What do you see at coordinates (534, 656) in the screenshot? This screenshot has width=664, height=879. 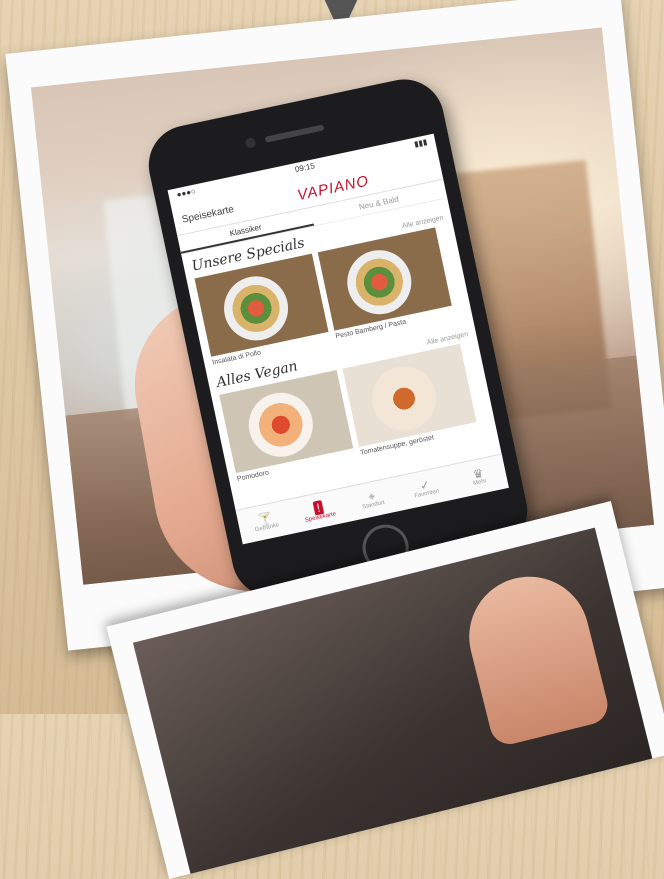 I see `thumb` at bounding box center [534, 656].